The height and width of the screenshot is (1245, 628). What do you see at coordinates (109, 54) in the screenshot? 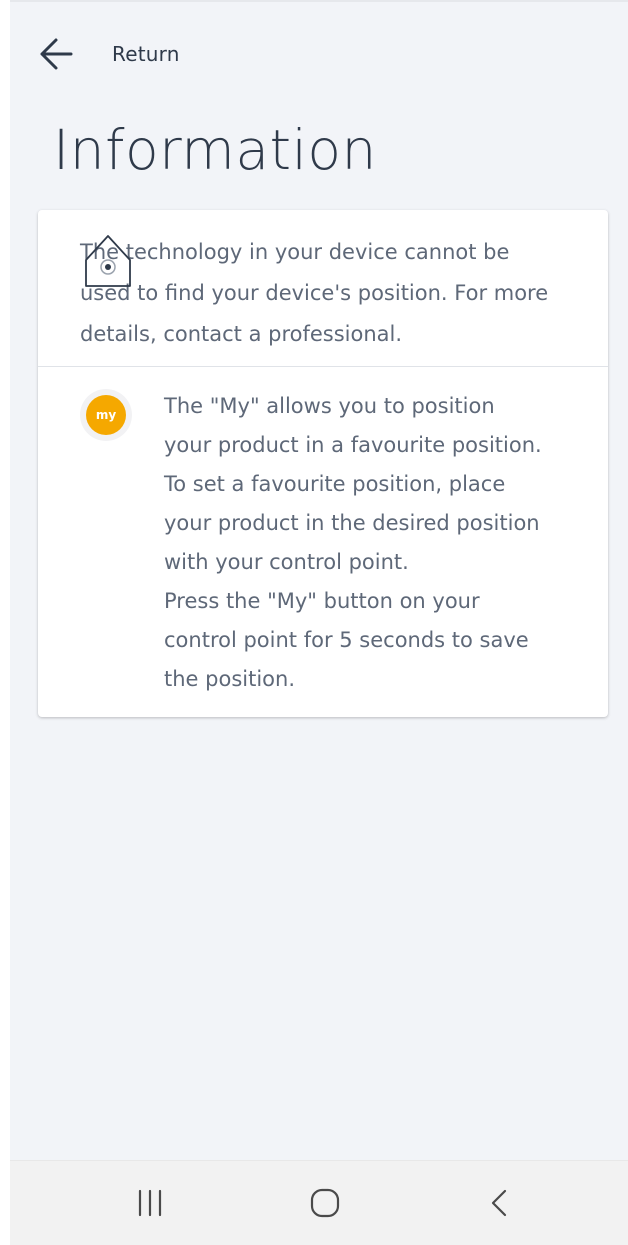
I see `return-button: Return` at bounding box center [109, 54].